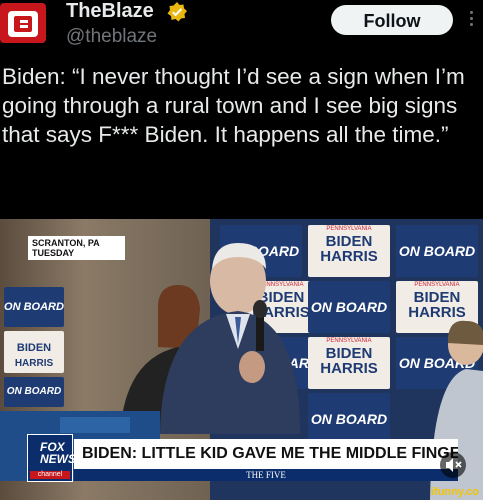 This screenshot has width=483, height=500. I want to click on location-label: SCRANTON, PA TUESDAY, so click(76, 248).